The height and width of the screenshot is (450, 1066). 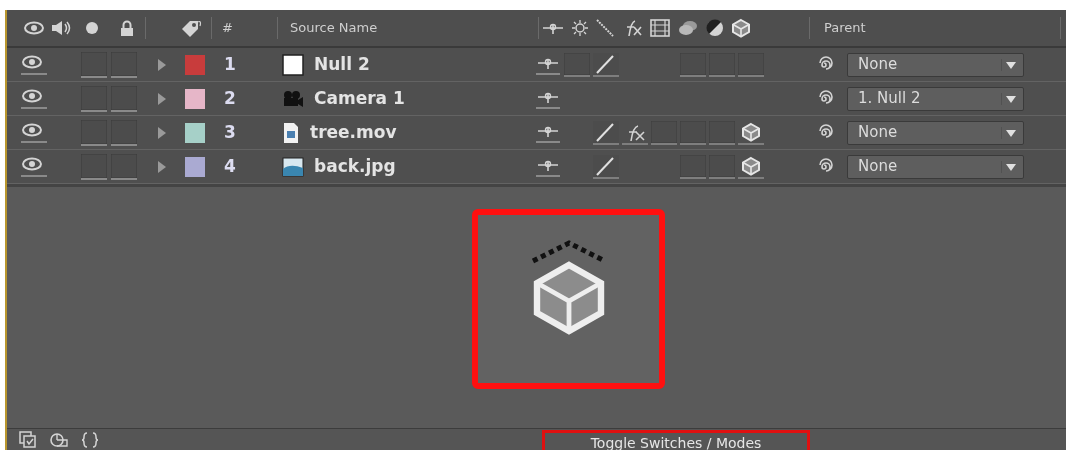 What do you see at coordinates (28, 440) in the screenshot?
I see `layers-icon` at bounding box center [28, 440].